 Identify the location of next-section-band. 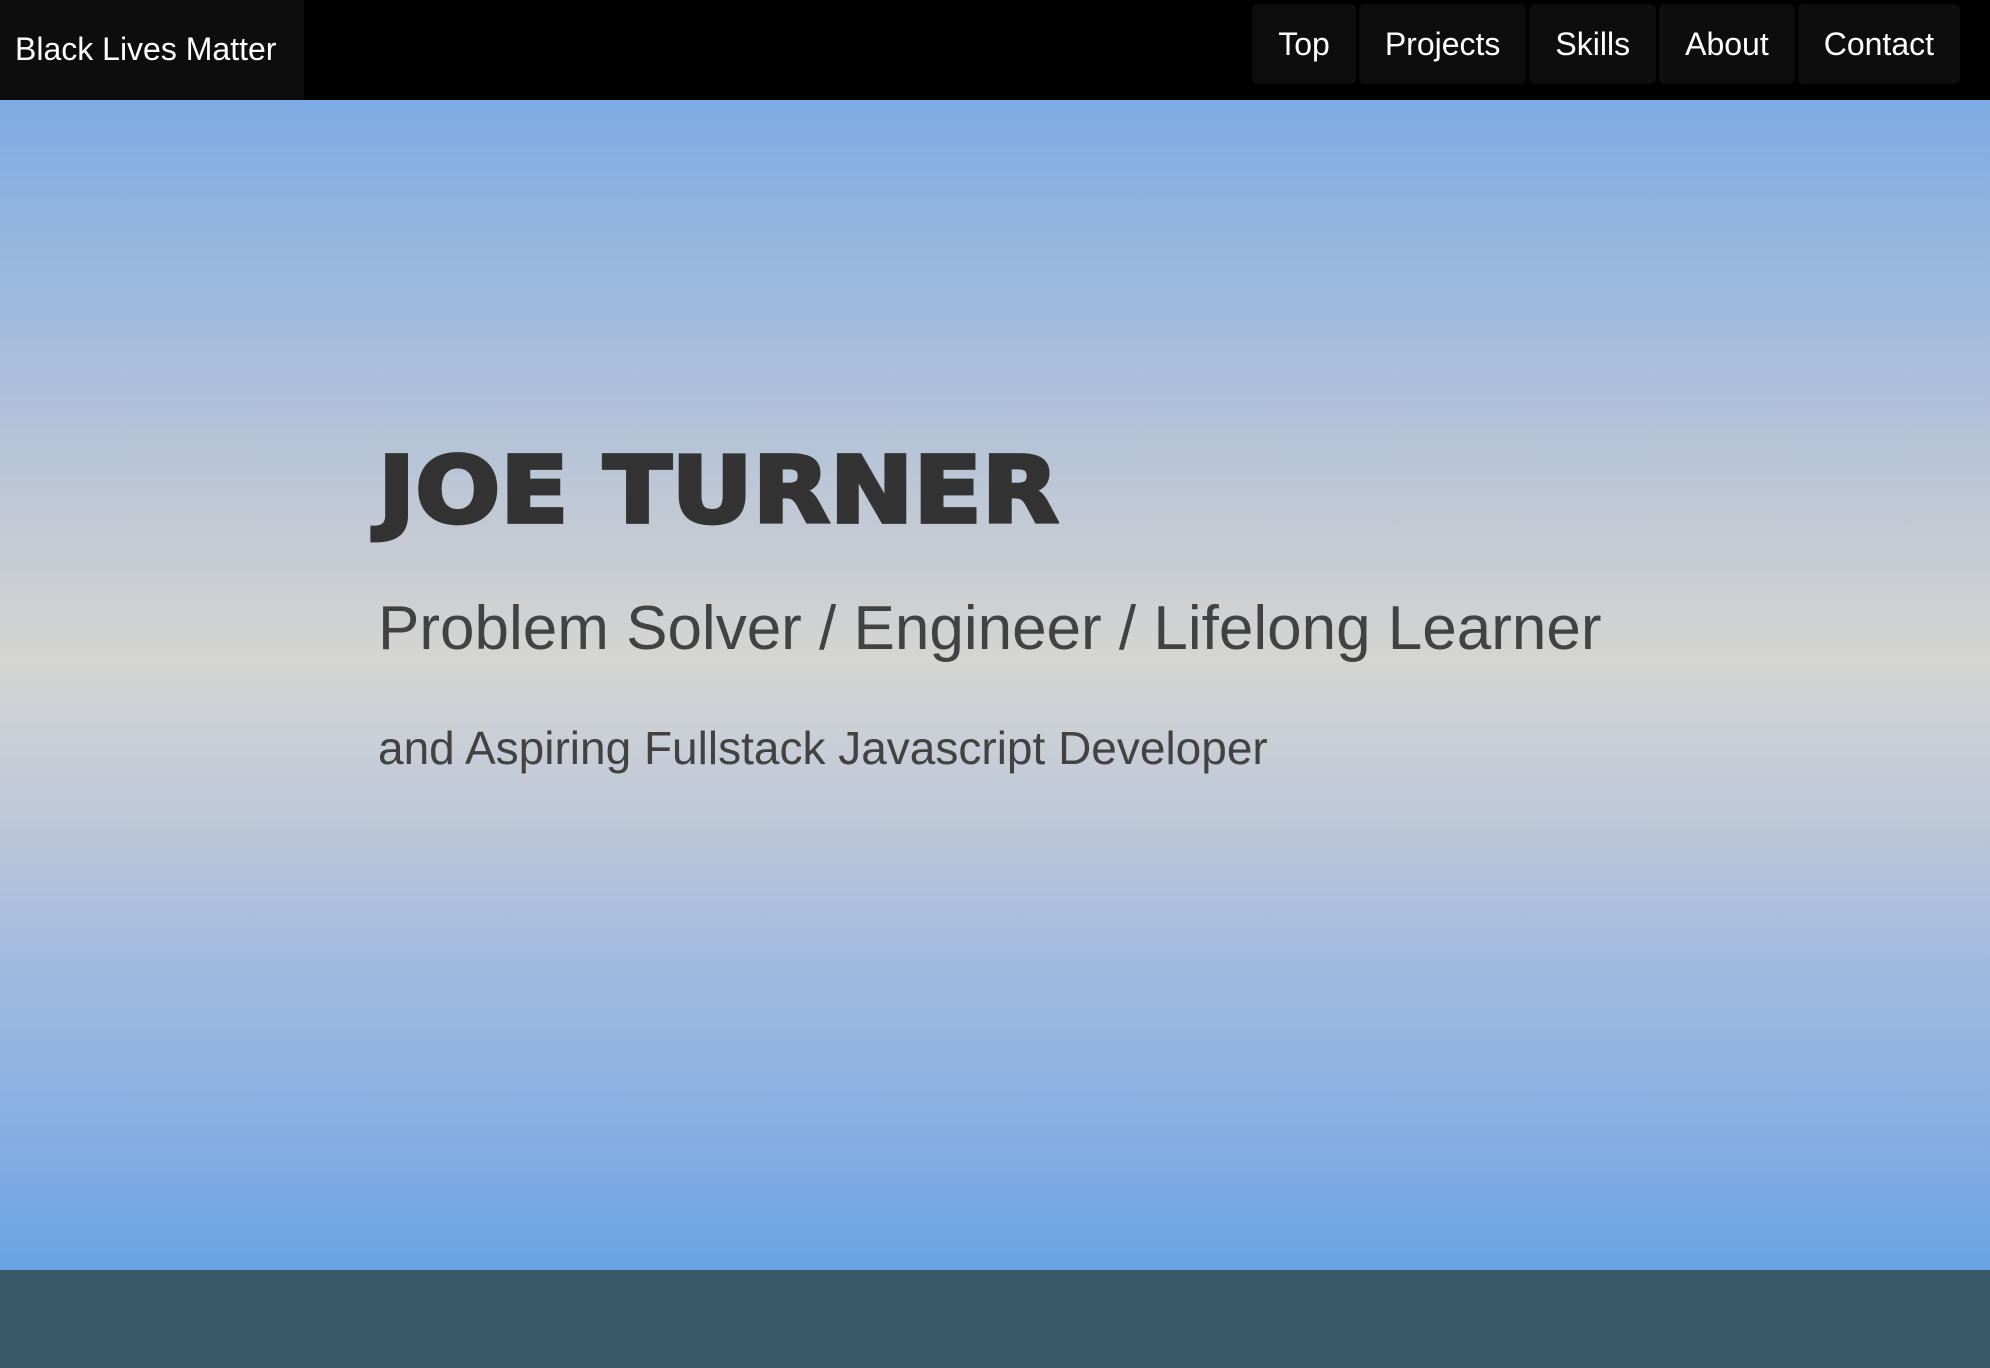
(995, 1319).